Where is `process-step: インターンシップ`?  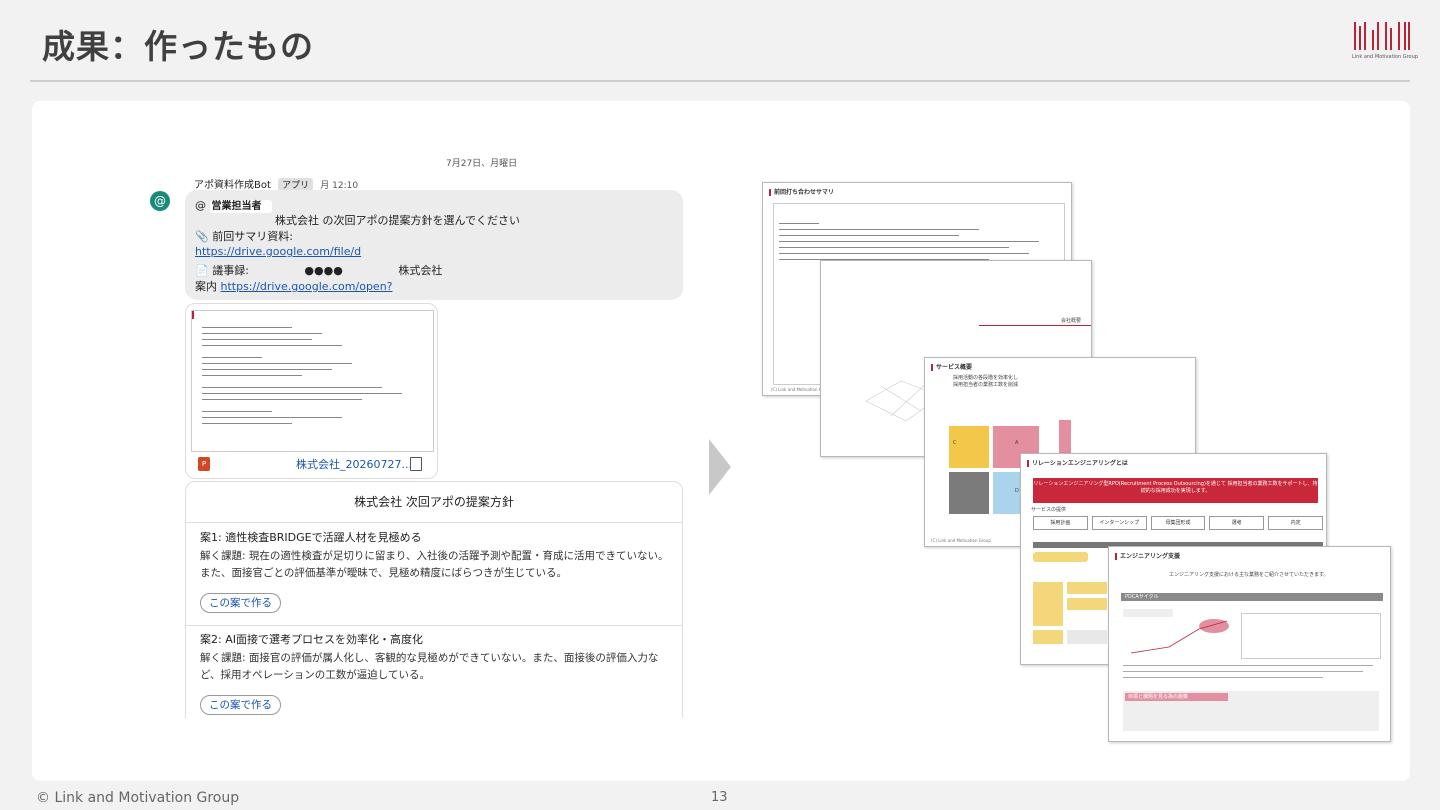 process-step: インターンシップ is located at coordinates (1119, 523).